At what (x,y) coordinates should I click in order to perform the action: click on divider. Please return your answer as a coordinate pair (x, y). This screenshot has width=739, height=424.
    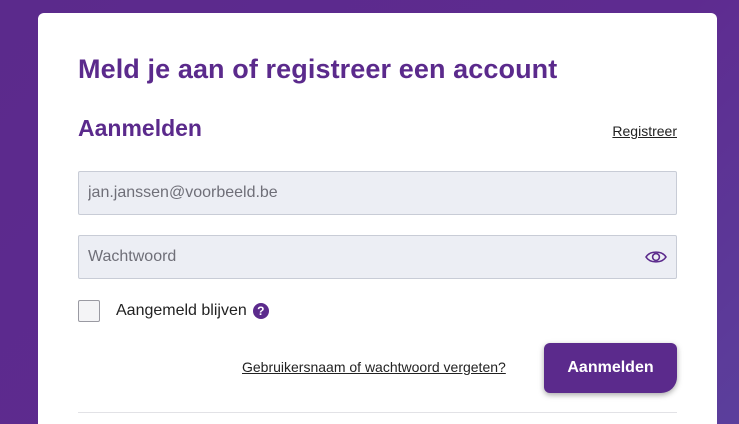
    Looking at the image, I should click on (377, 412).